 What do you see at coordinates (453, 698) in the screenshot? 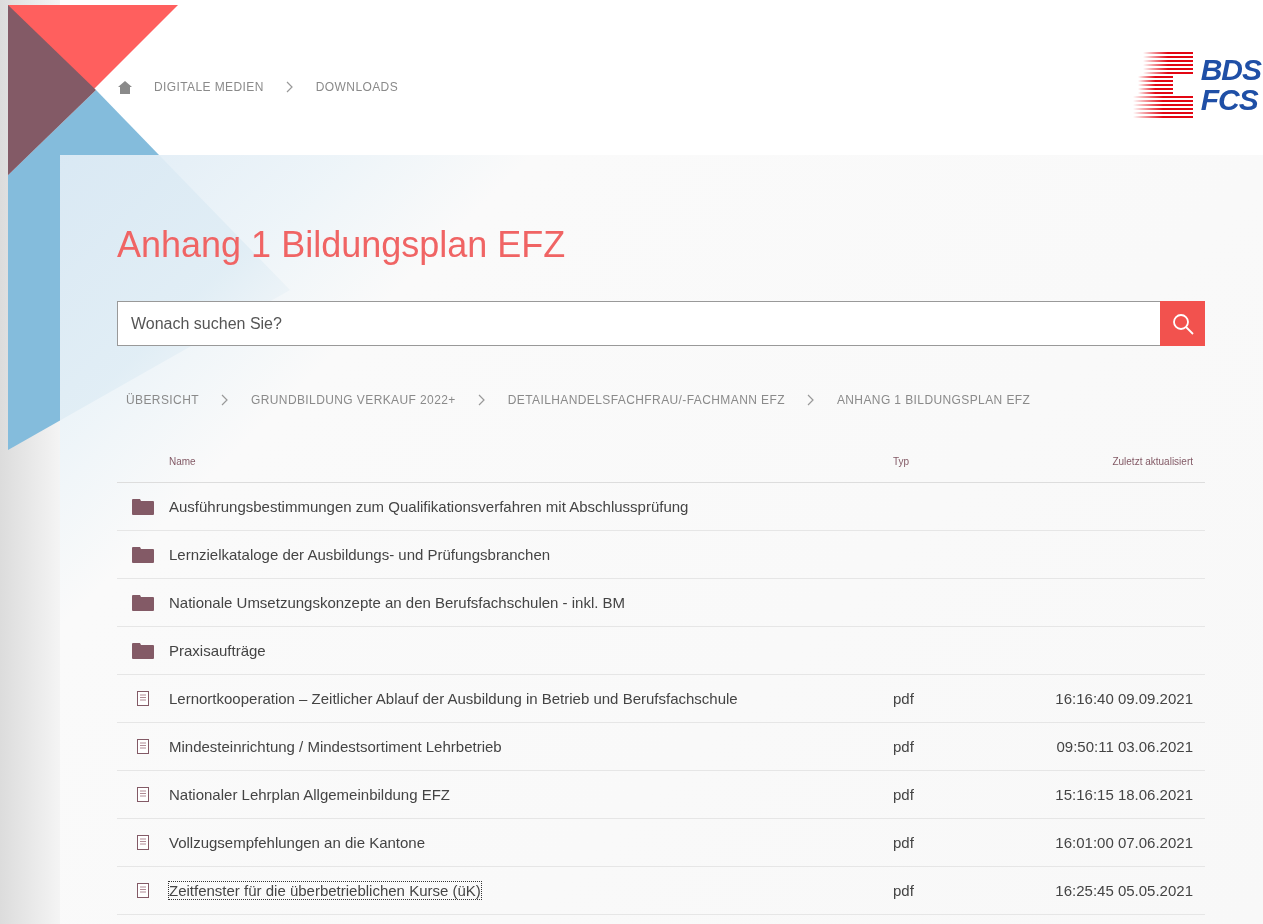
I see `file-link: Lernortkooperation – Zeitlicher Ablauf der Ausbildung in Betrieb und Berufsfachschule` at bounding box center [453, 698].